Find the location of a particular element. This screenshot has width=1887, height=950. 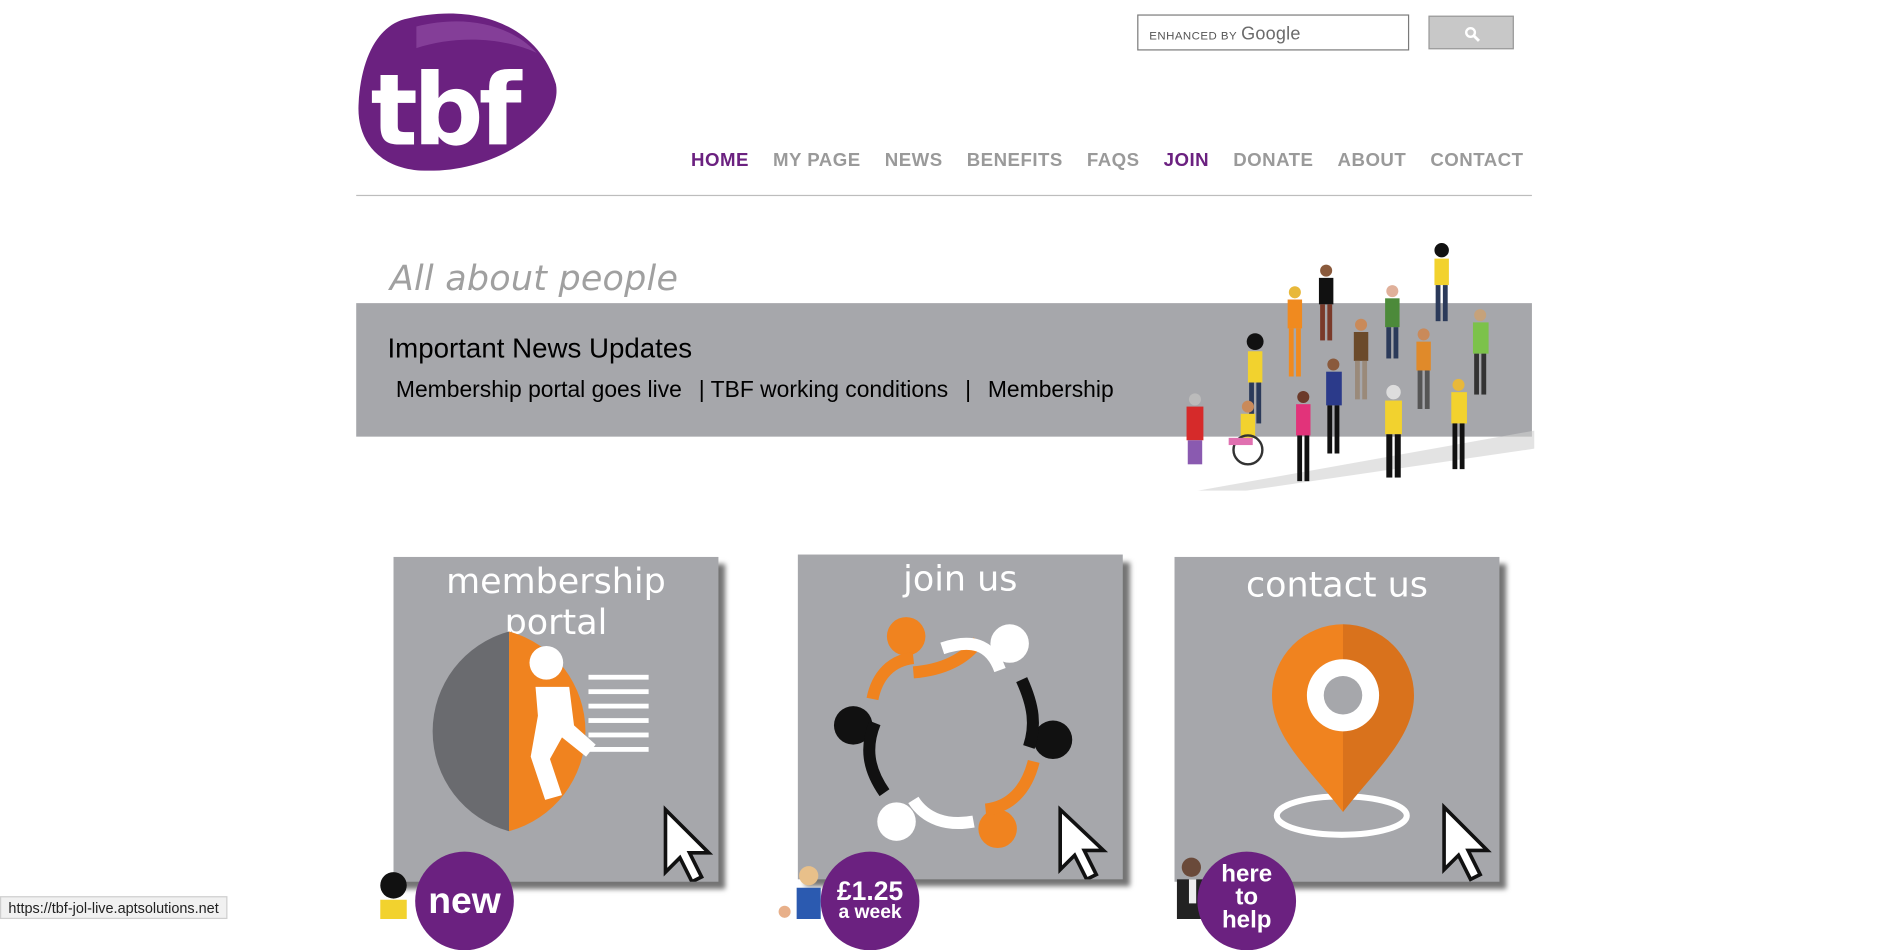

news-title: Important News Updates is located at coordinates (540, 348).